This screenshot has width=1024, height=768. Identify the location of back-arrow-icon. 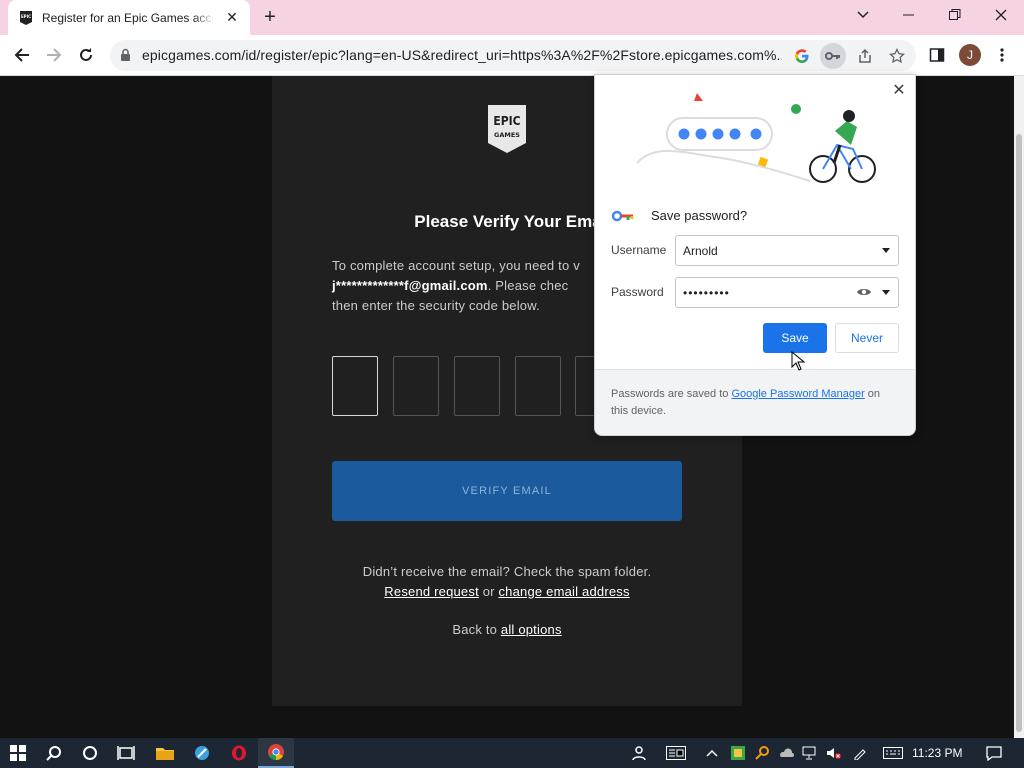
(22, 55).